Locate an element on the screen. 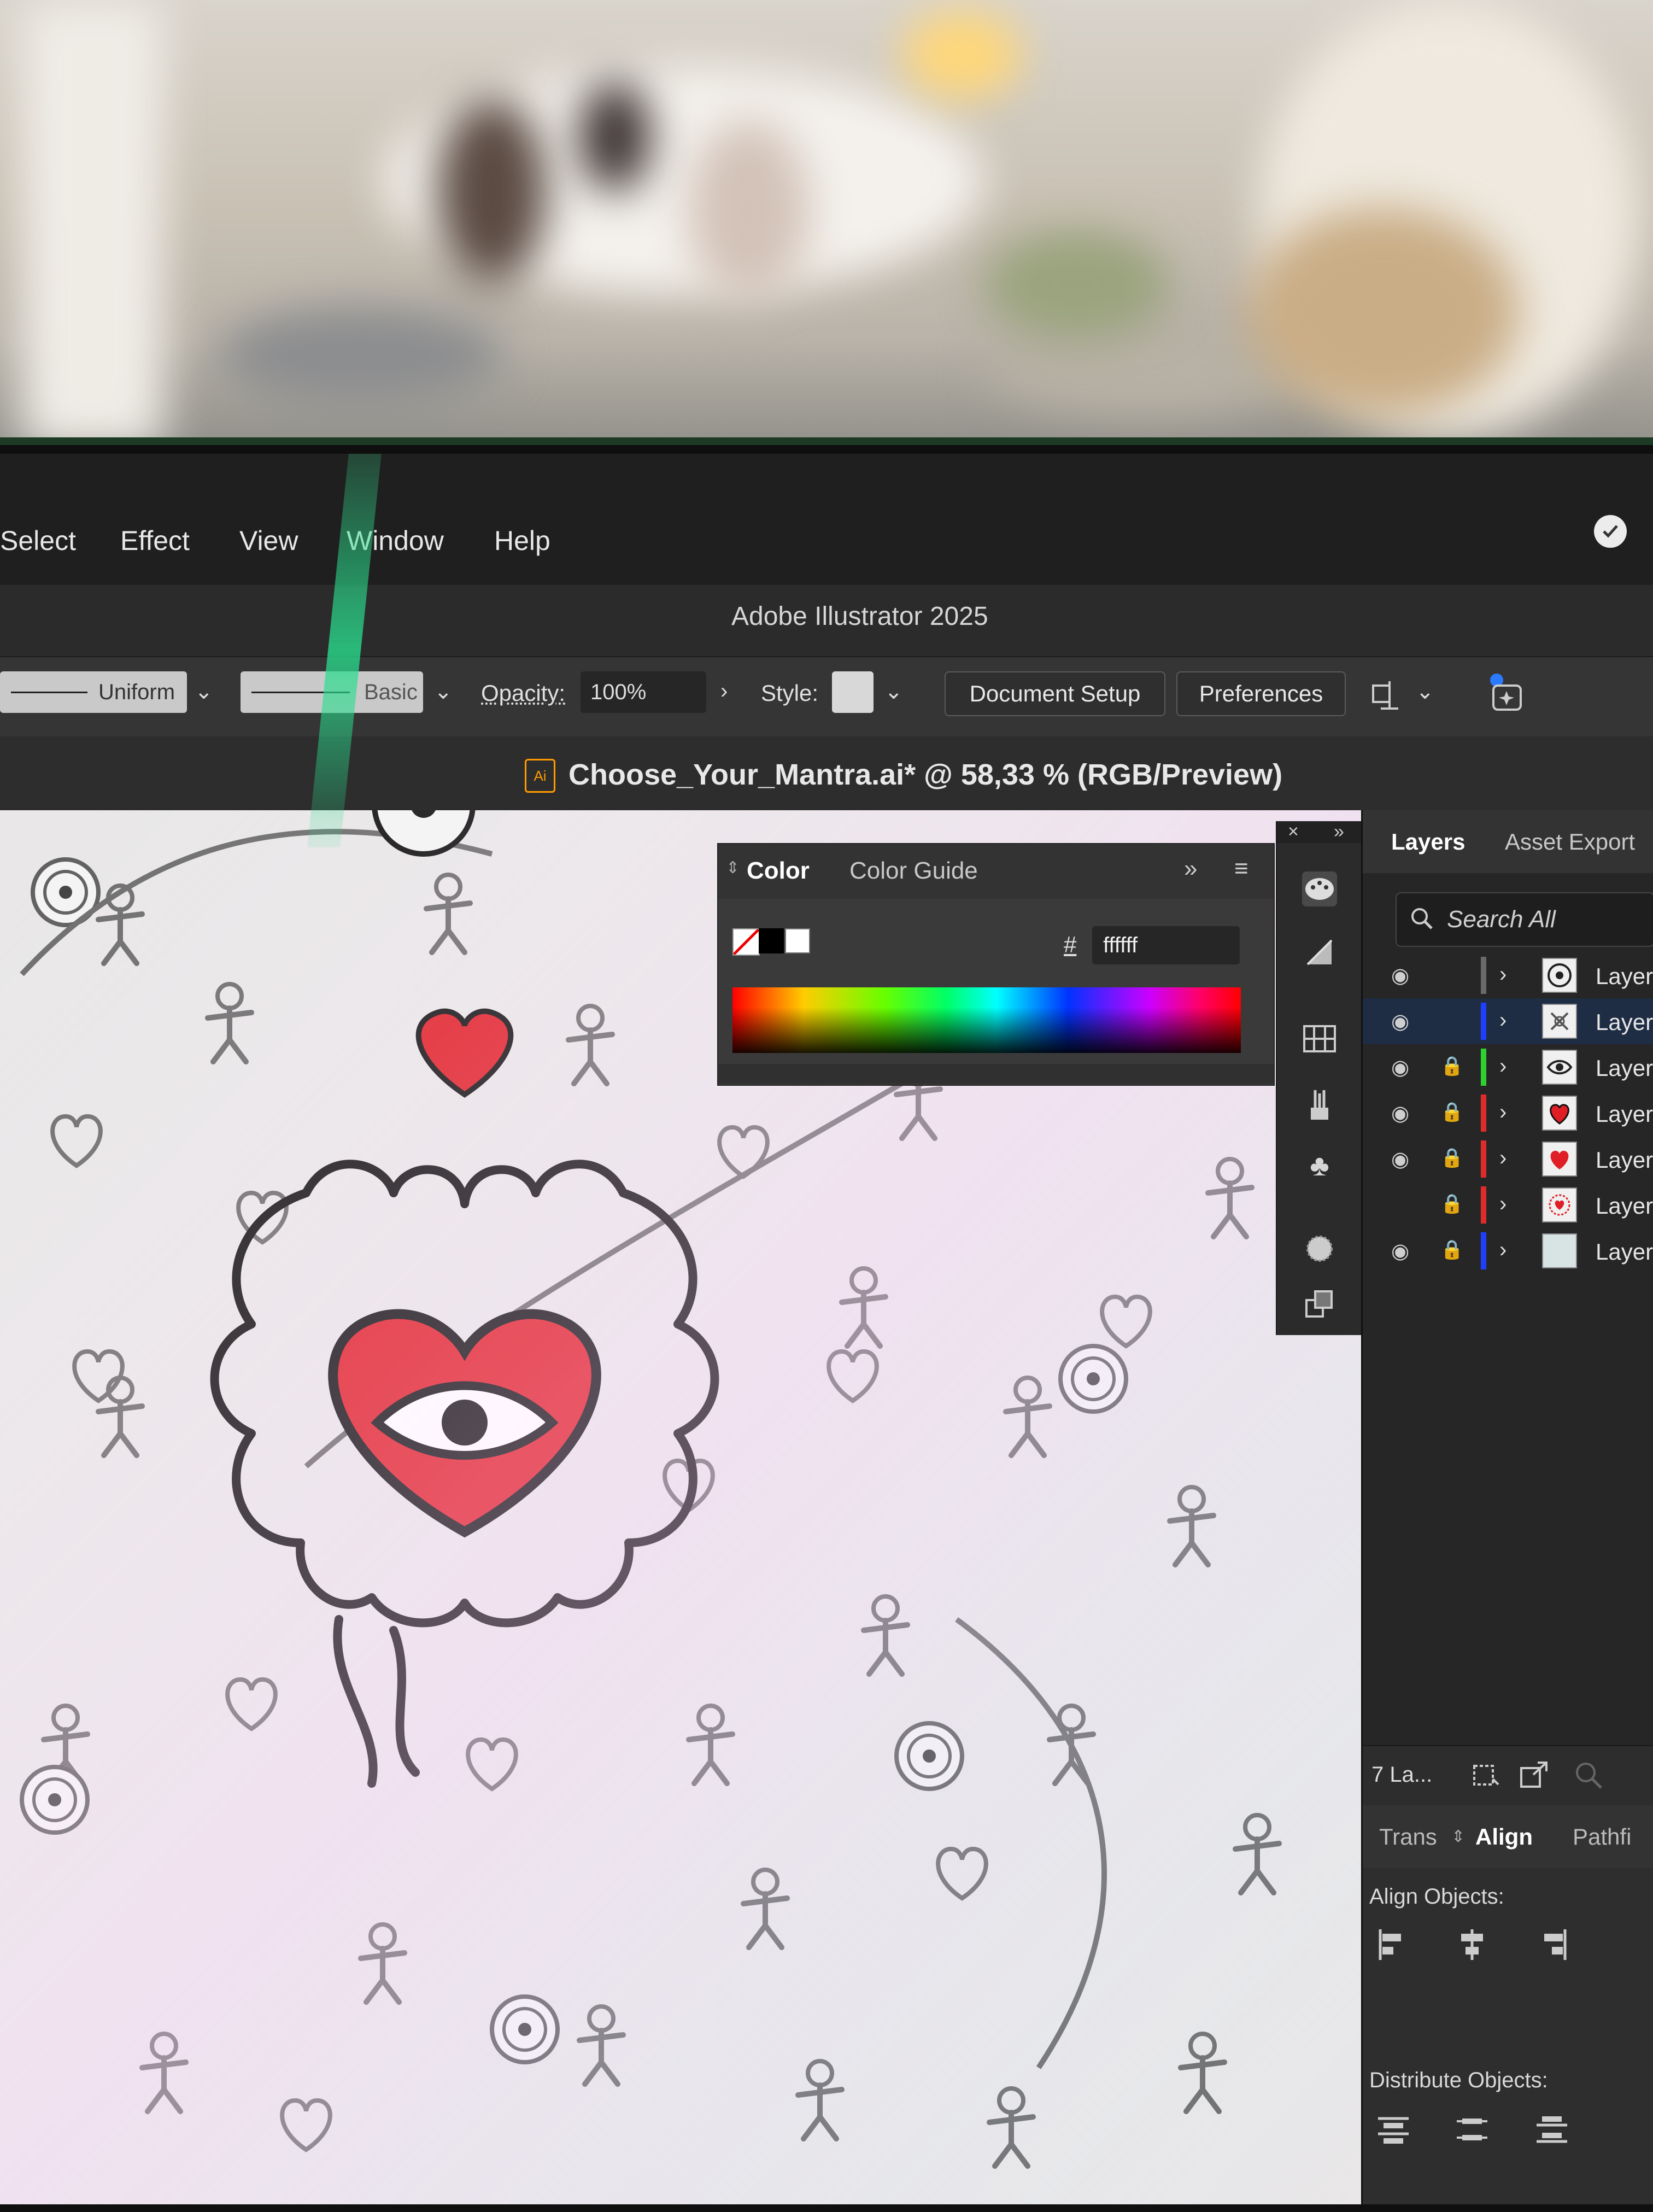 Image resolution: width=1653 pixels, height=2212 pixels. none-swatch is located at coordinates (746, 942).